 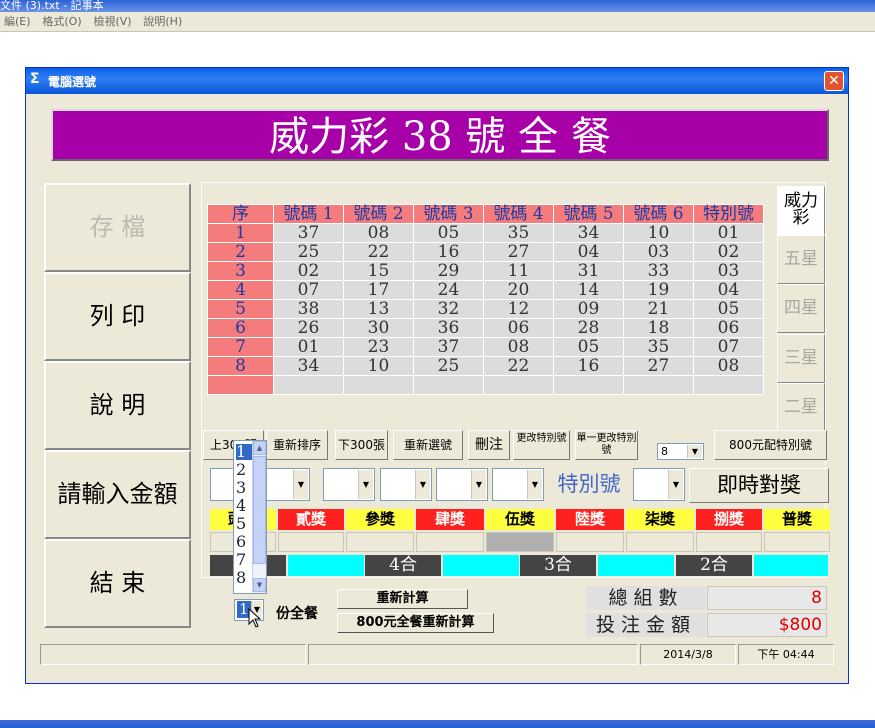 What do you see at coordinates (658, 271) in the screenshot?
I see `number-cell: 33` at bounding box center [658, 271].